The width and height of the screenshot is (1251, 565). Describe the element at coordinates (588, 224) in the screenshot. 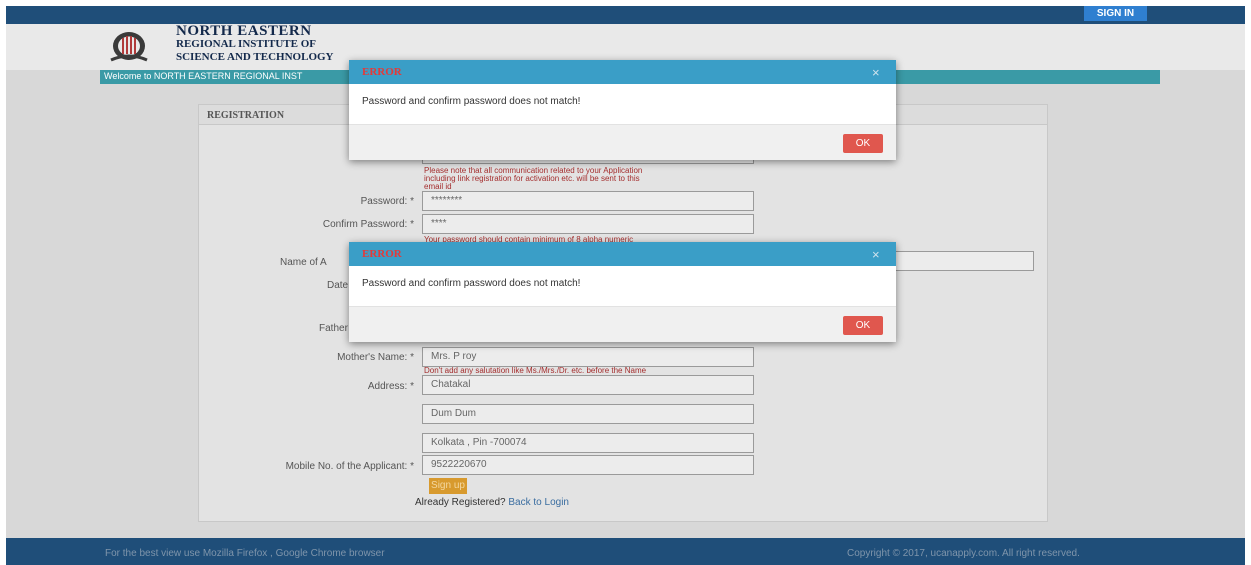

I see `confirm-password-field: ****` at that location.